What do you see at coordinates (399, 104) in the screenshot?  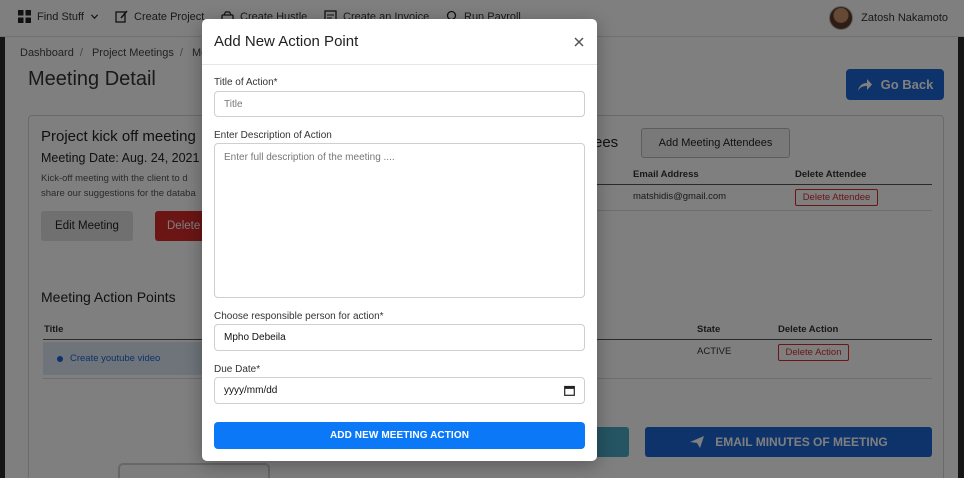 I see `title-input` at bounding box center [399, 104].